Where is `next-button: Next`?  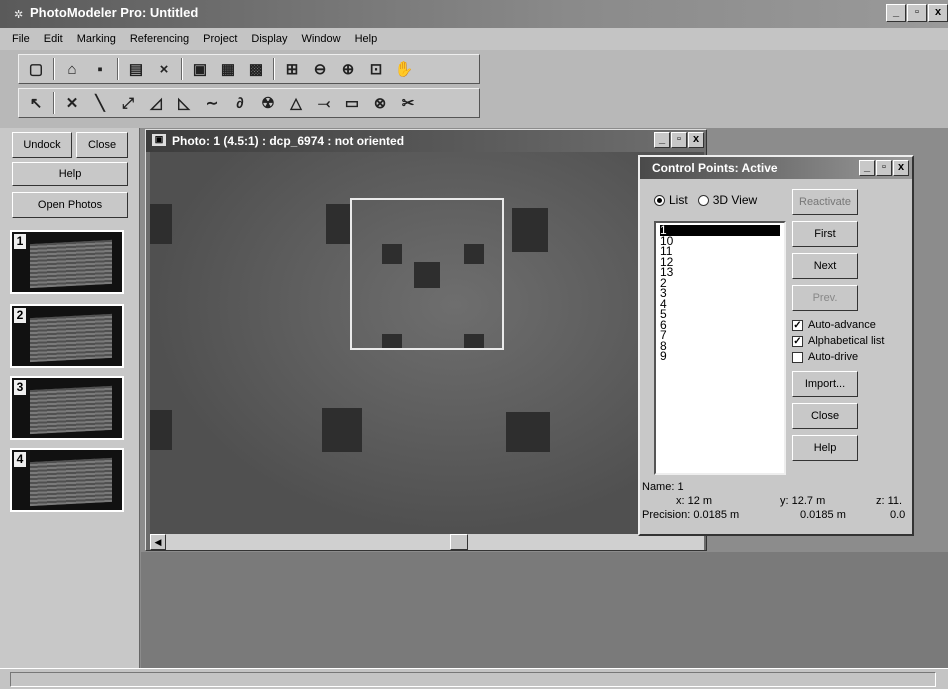 next-button: Next is located at coordinates (825, 266).